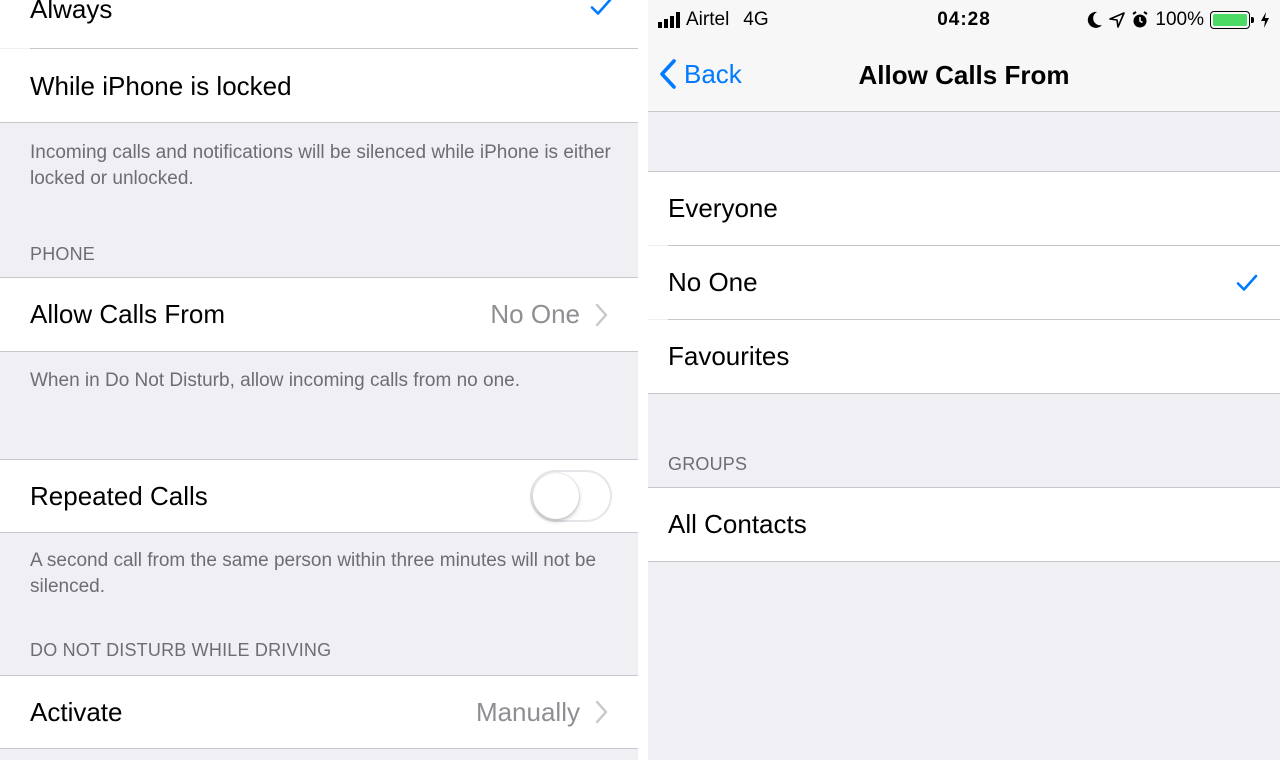 This screenshot has width=1280, height=760. What do you see at coordinates (723, 208) in the screenshot?
I see `option-label: Everyone` at bounding box center [723, 208].